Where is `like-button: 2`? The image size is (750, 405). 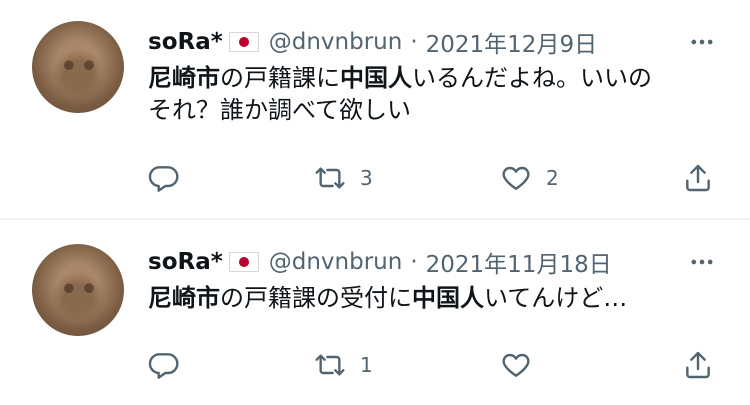
like-button: 2 is located at coordinates (529, 178).